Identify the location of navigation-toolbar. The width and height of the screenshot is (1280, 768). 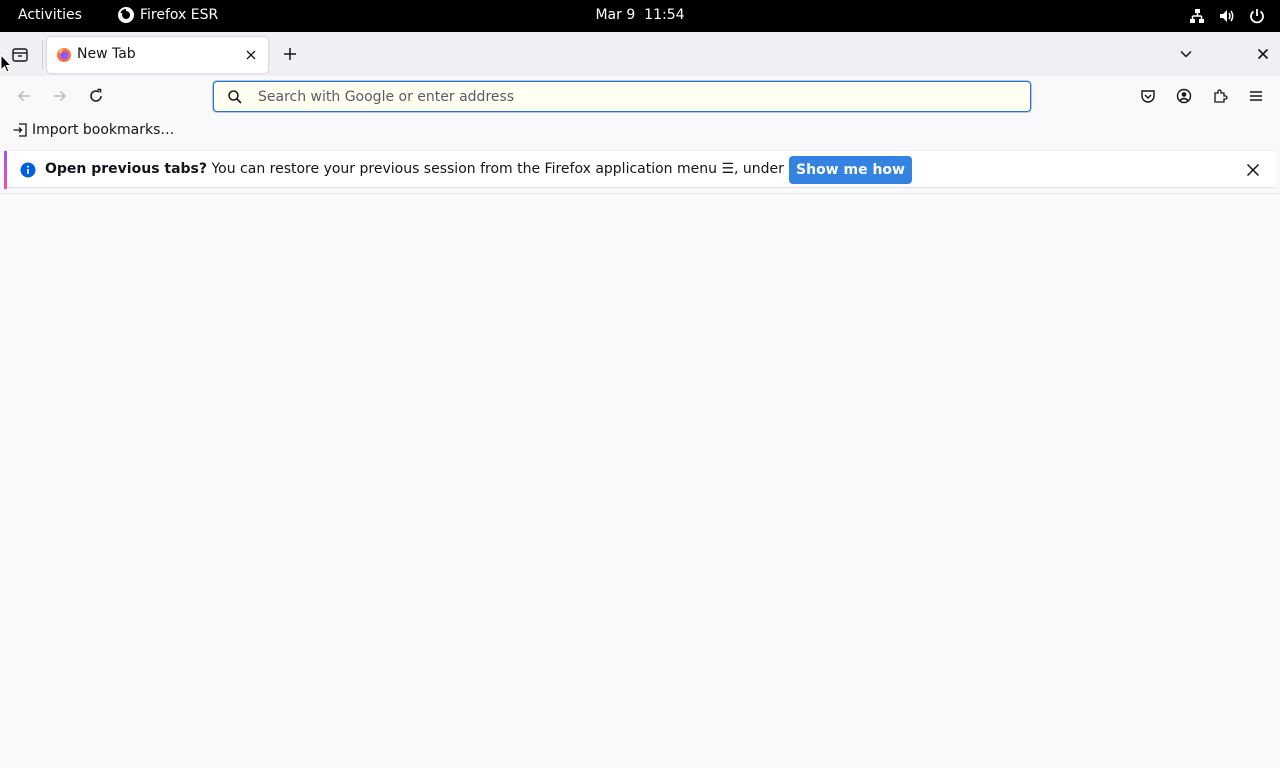
(640, 96).